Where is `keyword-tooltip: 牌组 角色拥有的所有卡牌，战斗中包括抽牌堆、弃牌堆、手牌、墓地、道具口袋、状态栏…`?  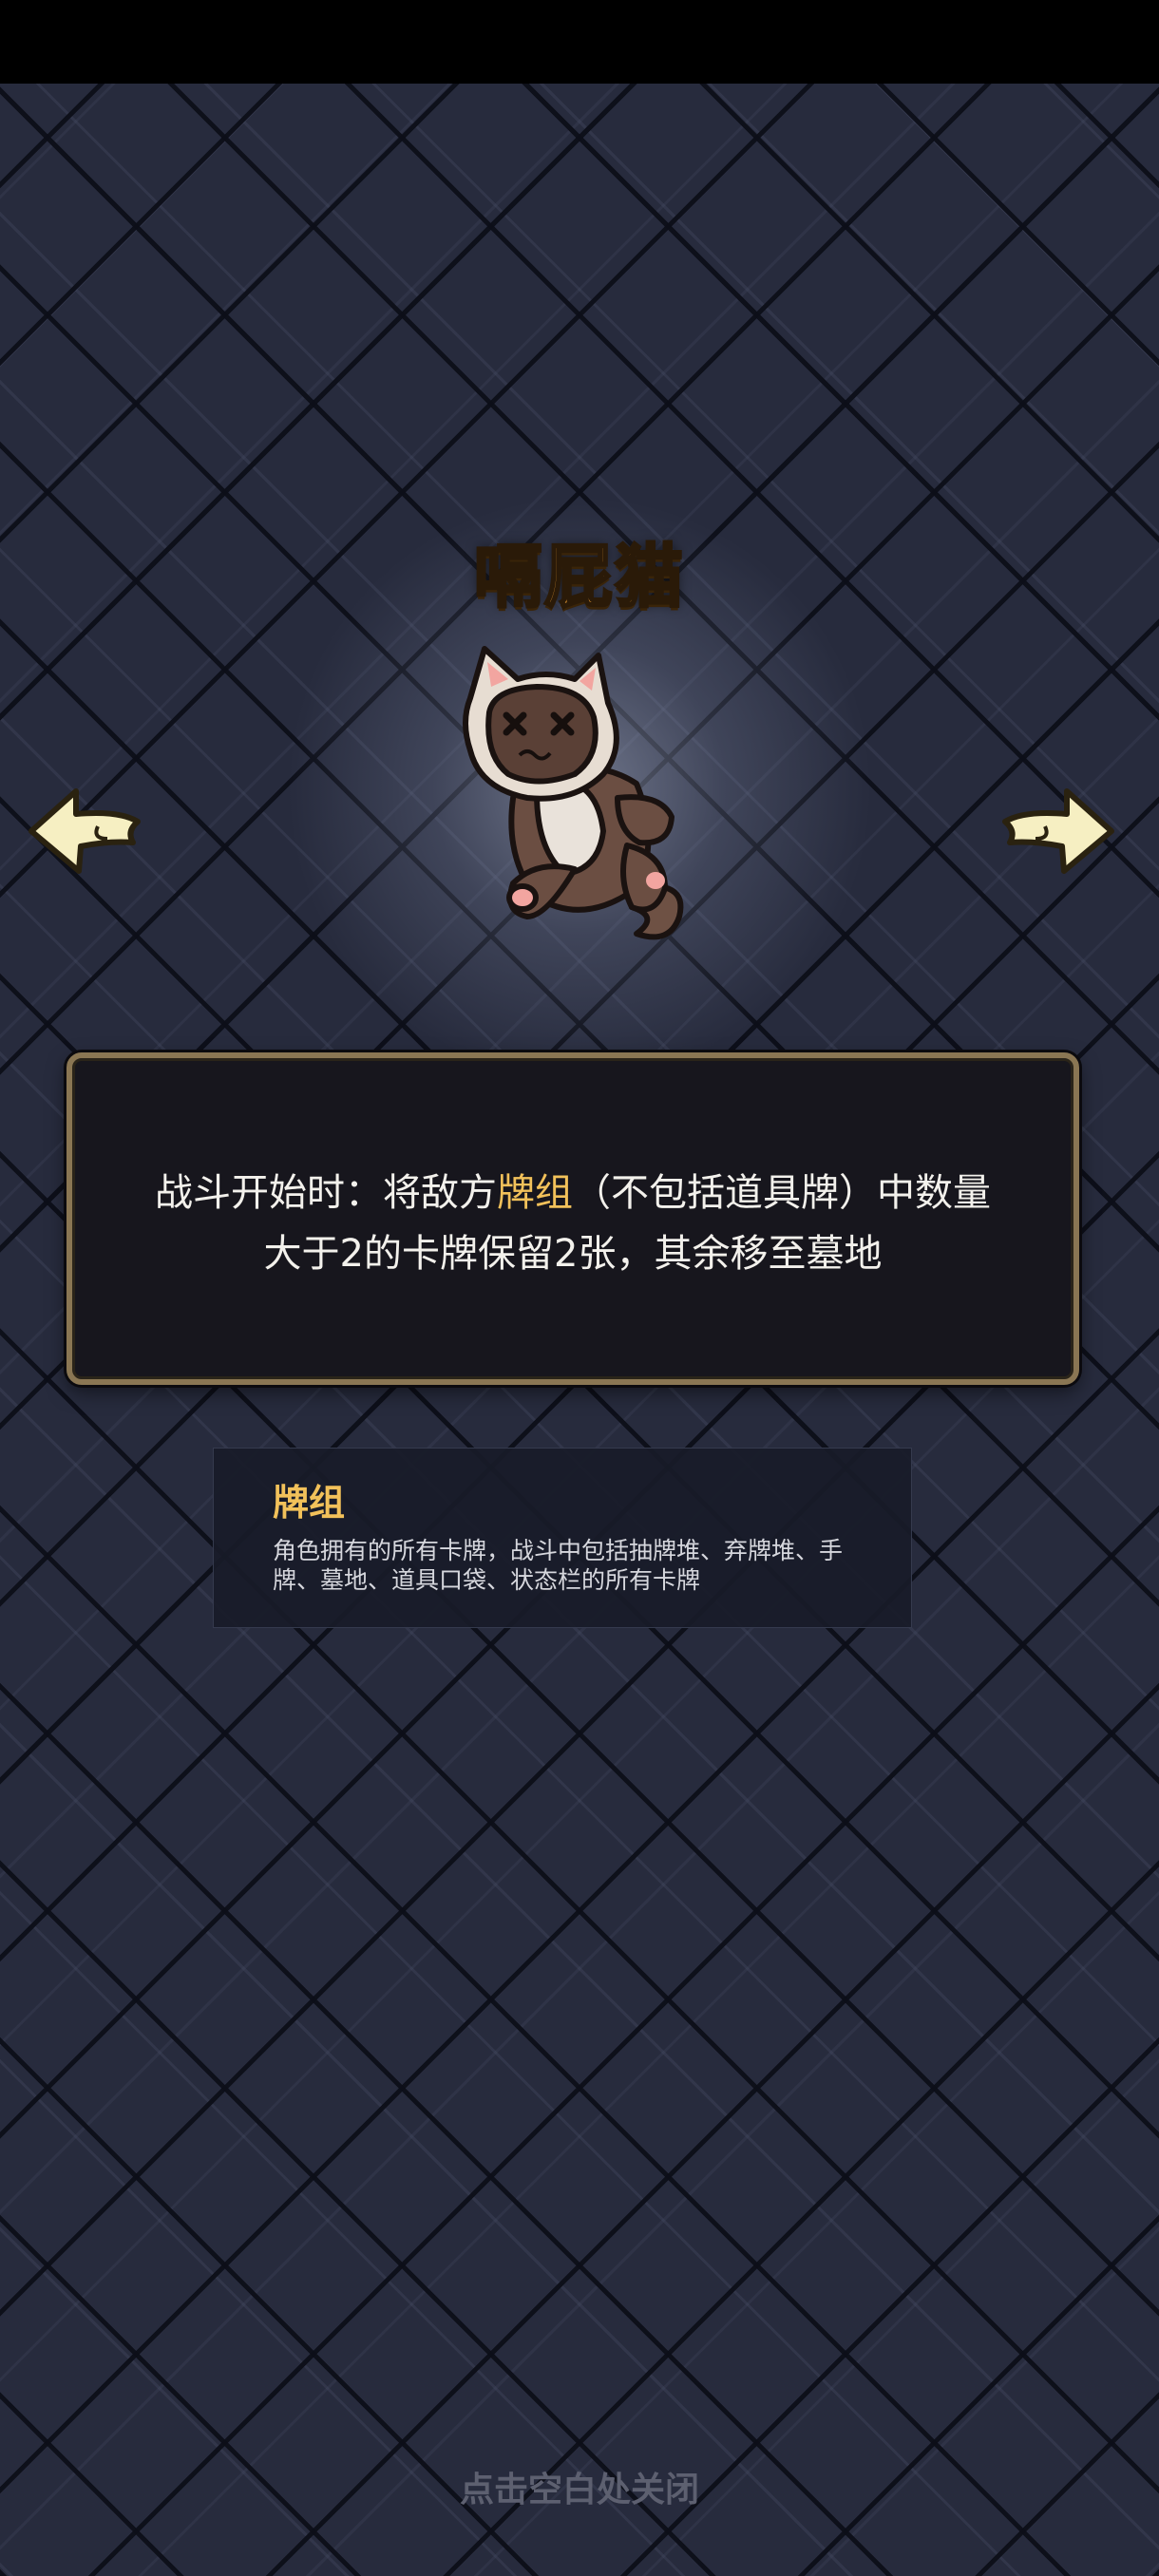 keyword-tooltip: 牌组 角色拥有的所有卡牌，战斗中包括抽牌堆、弃牌堆、手牌、墓地、道具口袋、状态栏… is located at coordinates (562, 1538).